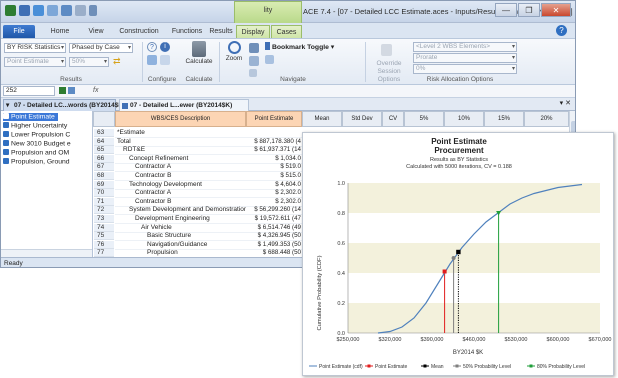 Image resolution: width=618 pixels, height=378 pixels. I want to click on nav-buttons, so click(67, 90).